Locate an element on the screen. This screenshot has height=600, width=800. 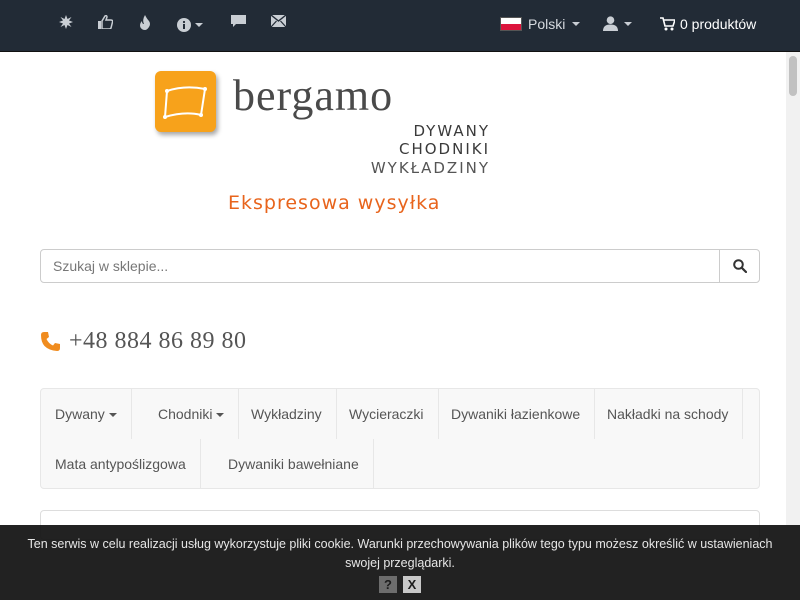
nav-item-dywany: Dywany is located at coordinates (86, 414).